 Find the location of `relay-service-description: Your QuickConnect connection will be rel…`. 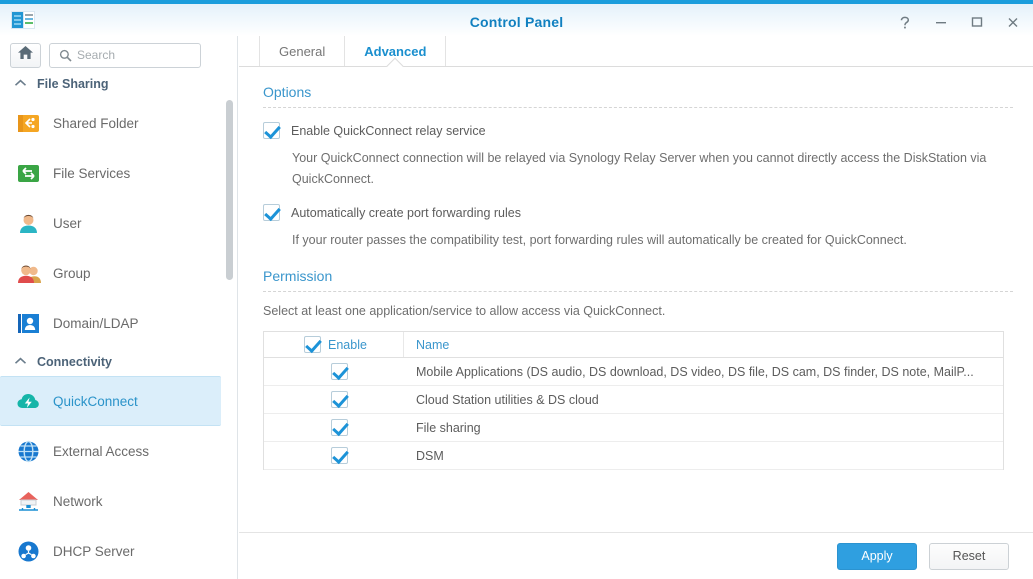

relay-service-description: Your QuickConnect connection will be rel… is located at coordinates (639, 168).